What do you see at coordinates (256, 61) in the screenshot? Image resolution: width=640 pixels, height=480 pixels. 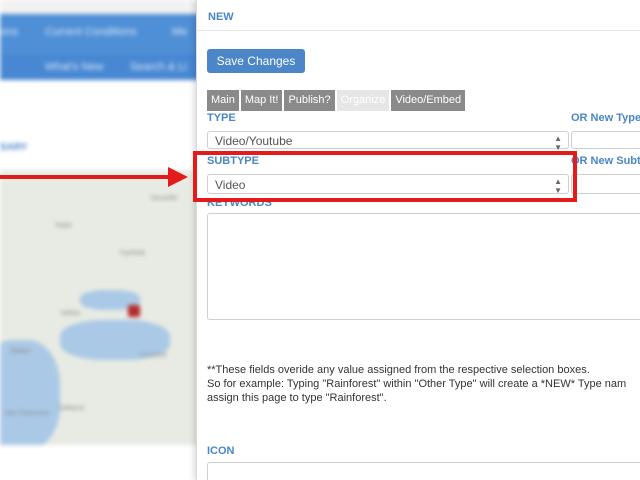 I see `save-changes-button: Save Changes` at bounding box center [256, 61].